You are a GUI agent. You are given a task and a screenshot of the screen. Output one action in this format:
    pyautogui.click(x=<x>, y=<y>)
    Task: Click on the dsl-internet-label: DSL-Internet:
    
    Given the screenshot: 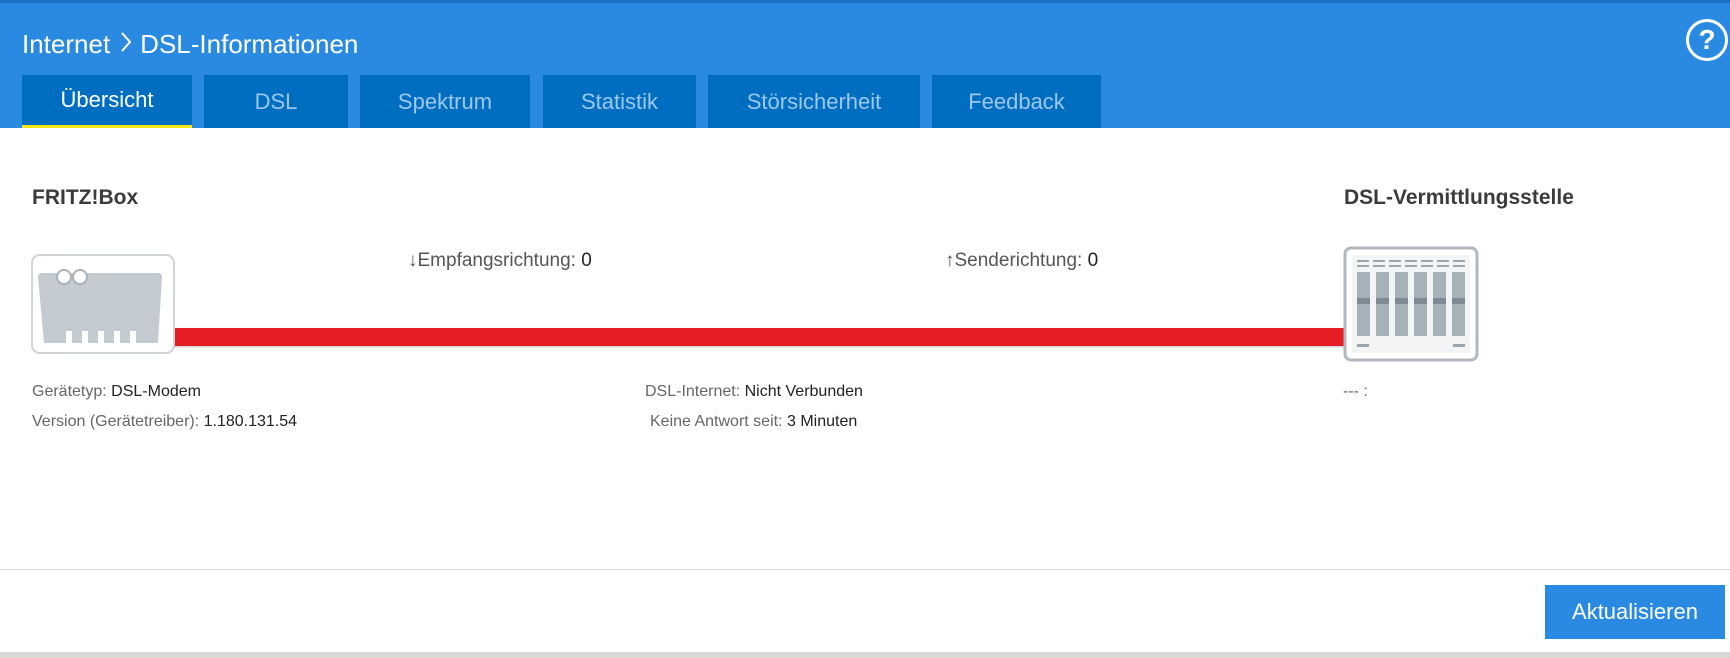 What is the action you would take?
    pyautogui.click(x=693, y=391)
    